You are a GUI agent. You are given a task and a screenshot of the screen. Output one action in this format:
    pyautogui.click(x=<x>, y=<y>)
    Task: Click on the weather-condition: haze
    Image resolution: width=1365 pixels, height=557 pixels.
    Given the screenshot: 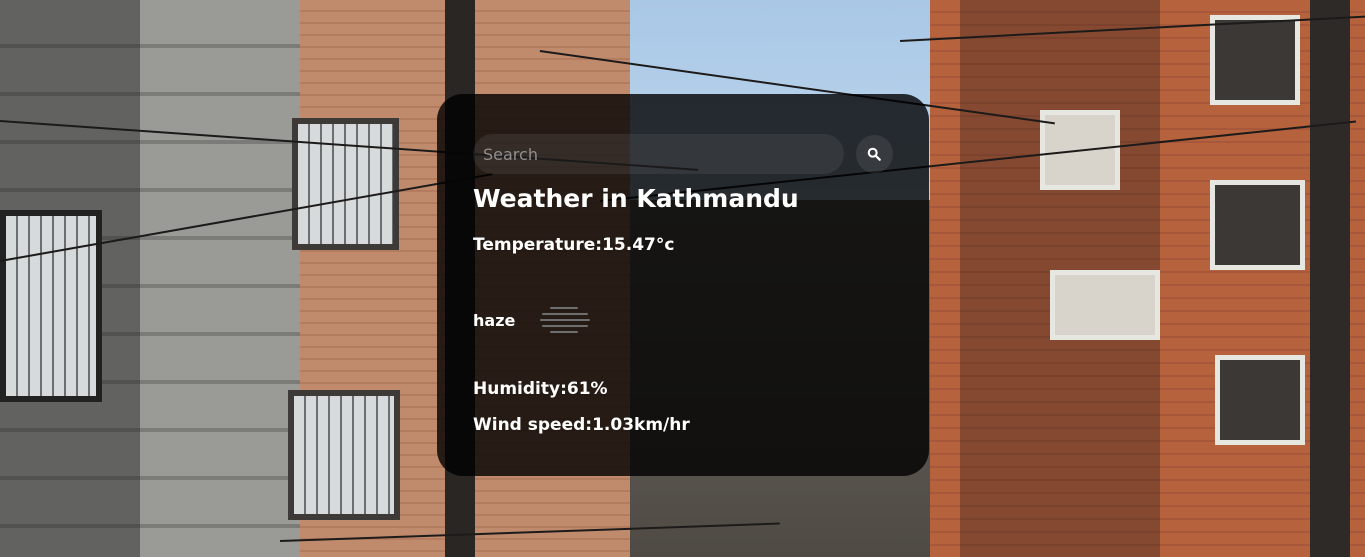 What is the action you would take?
    pyautogui.click(x=683, y=320)
    